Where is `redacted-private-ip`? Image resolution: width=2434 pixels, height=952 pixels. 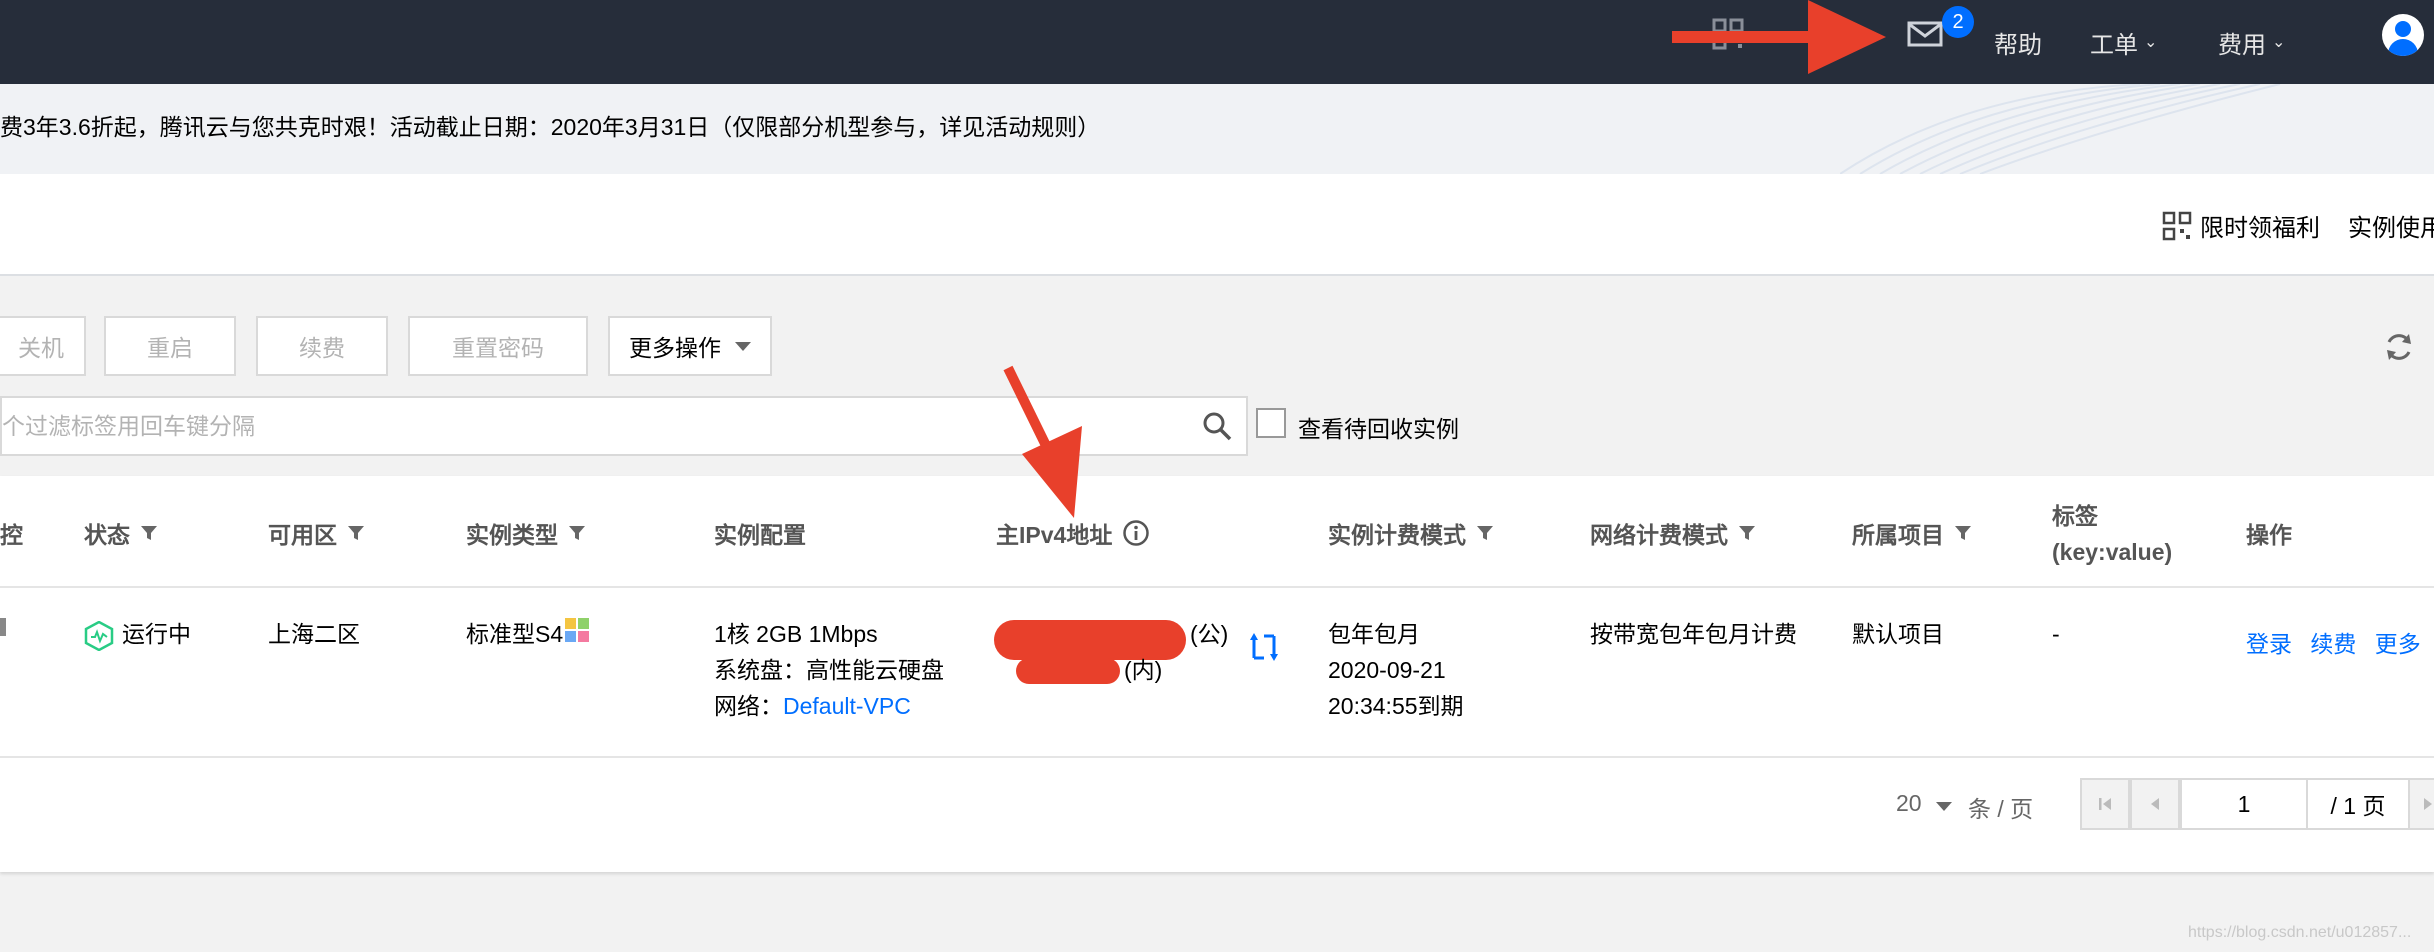
redacted-private-ip is located at coordinates (1068, 671).